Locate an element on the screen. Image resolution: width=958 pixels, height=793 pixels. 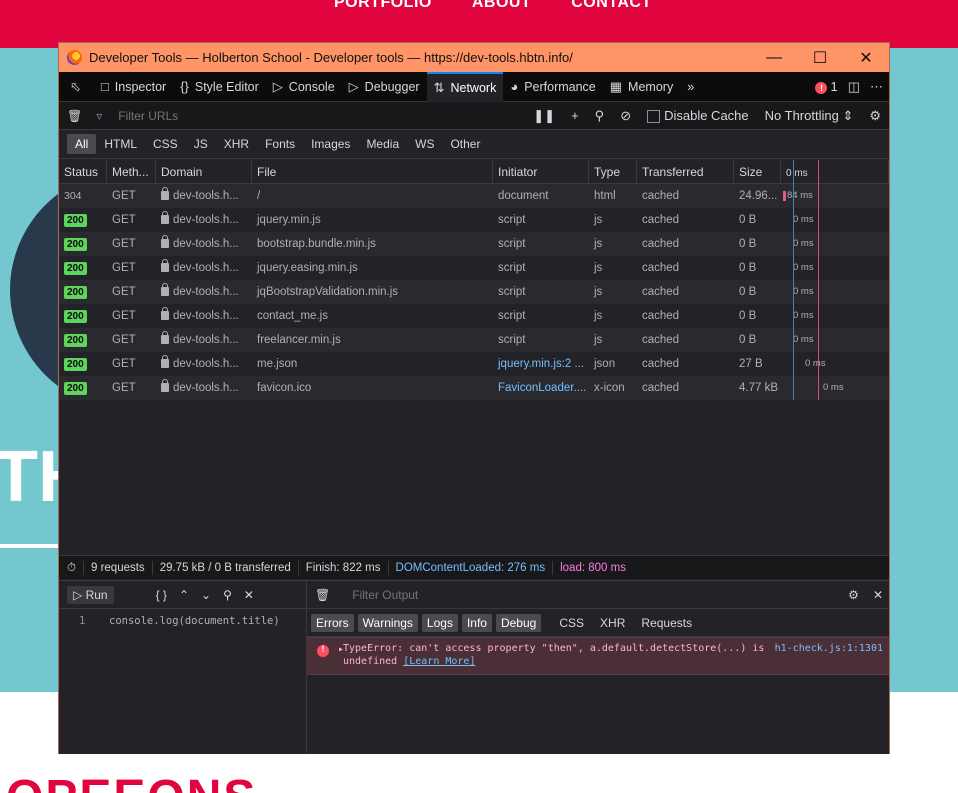
gear-icon: ⚙ is located at coordinates (875, 116).